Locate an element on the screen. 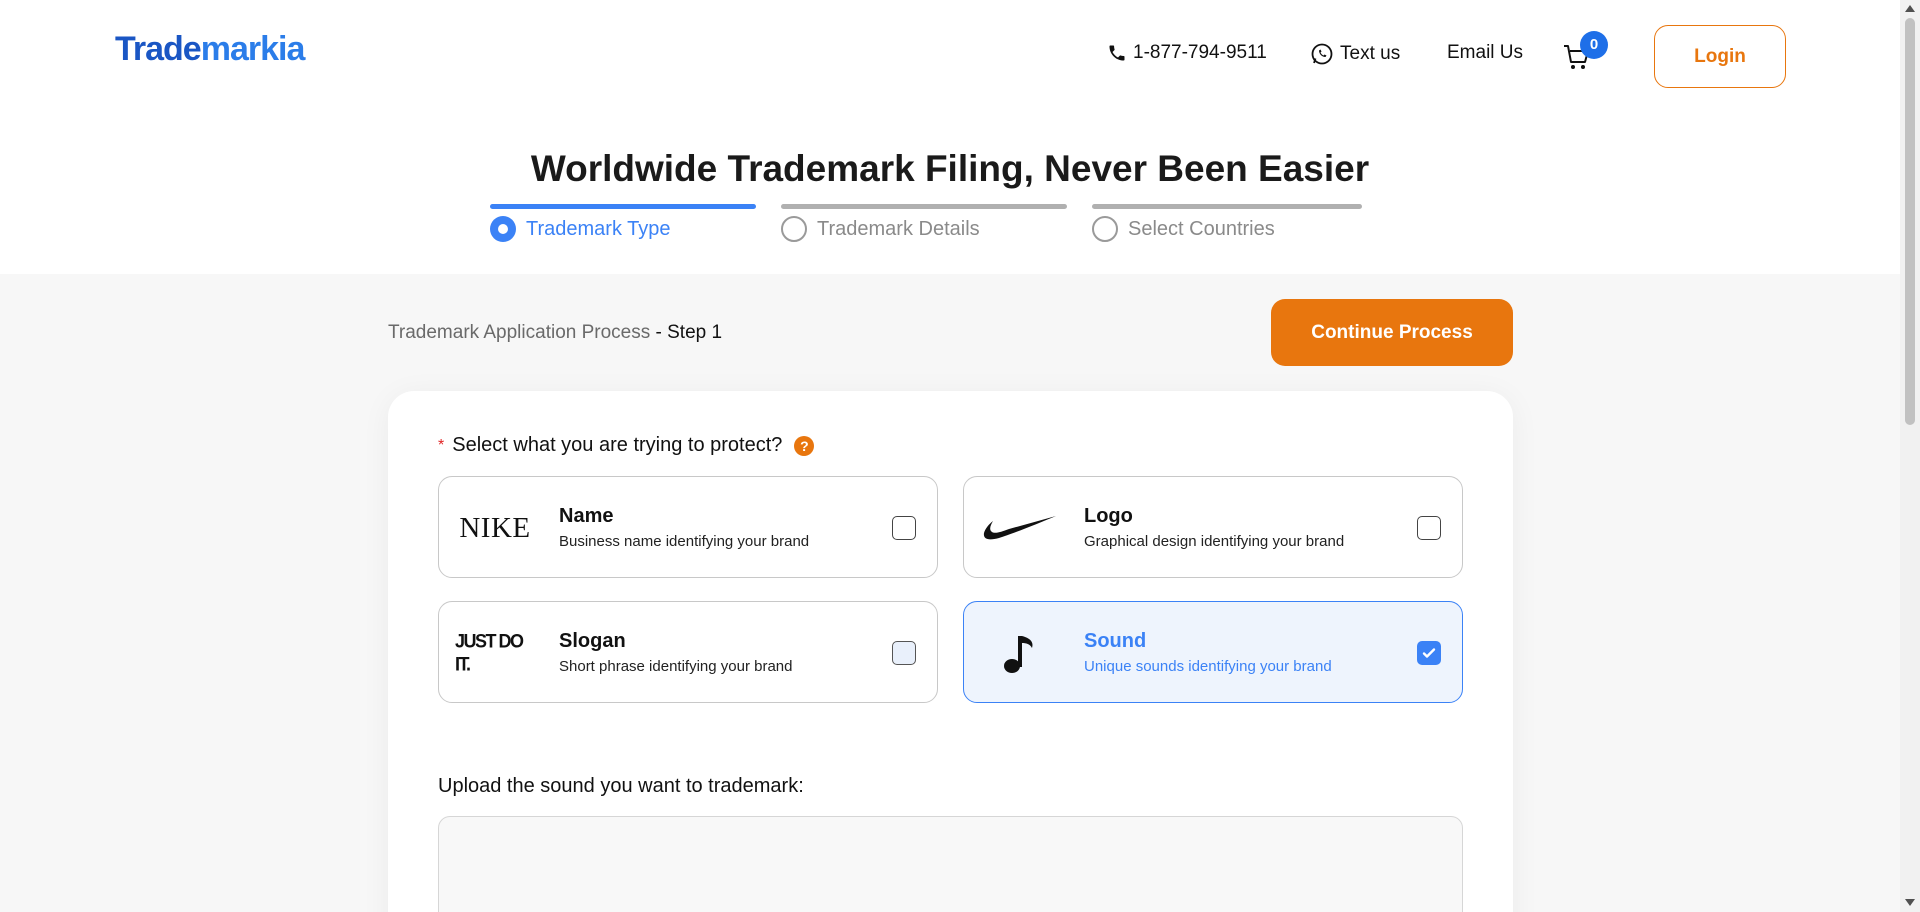 This screenshot has height=912, width=1920. step-select-countries: Select Countries is located at coordinates (1183, 229).